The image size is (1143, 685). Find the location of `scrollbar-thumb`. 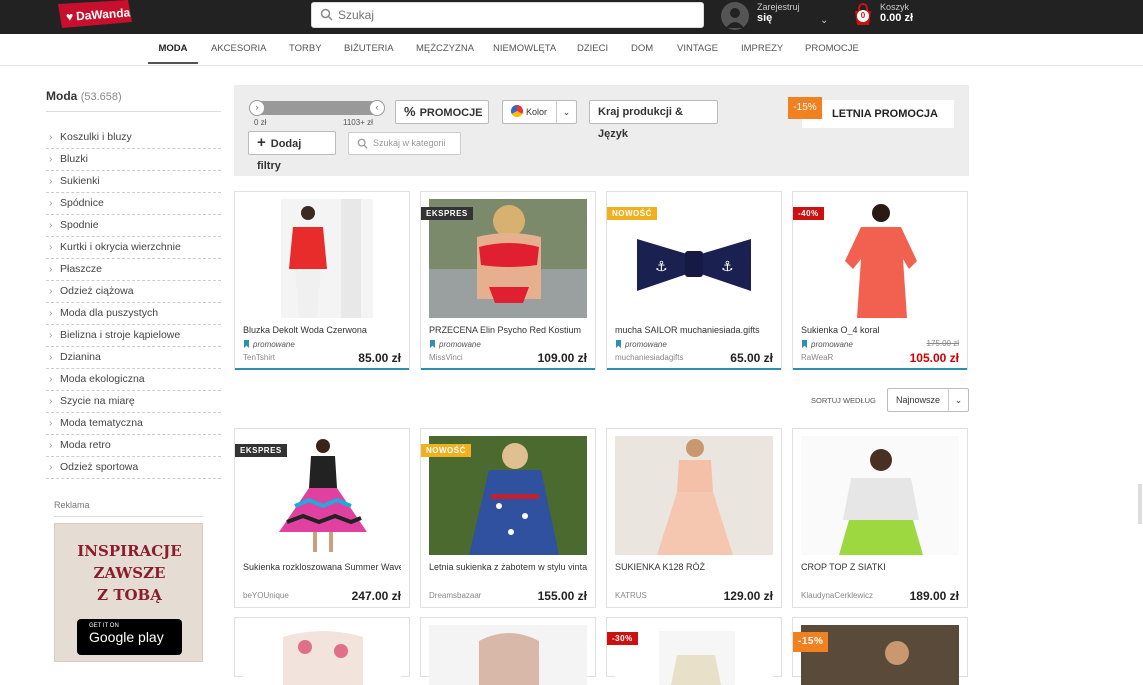

scrollbar-thumb is located at coordinates (1140, 504).